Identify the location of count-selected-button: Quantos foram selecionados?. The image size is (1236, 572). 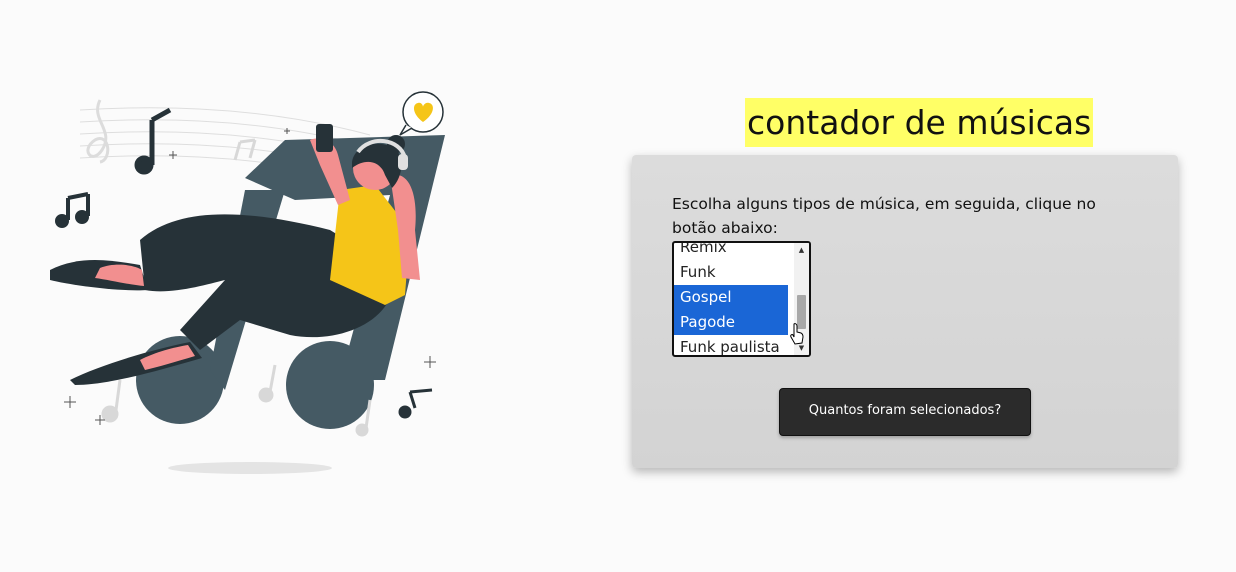
(905, 412).